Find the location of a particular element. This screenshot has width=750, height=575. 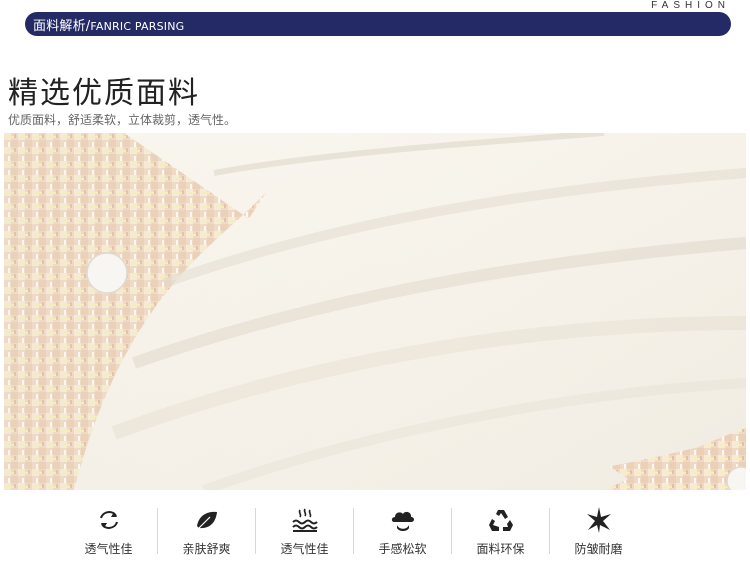

recycle-icon is located at coordinates (500, 520).